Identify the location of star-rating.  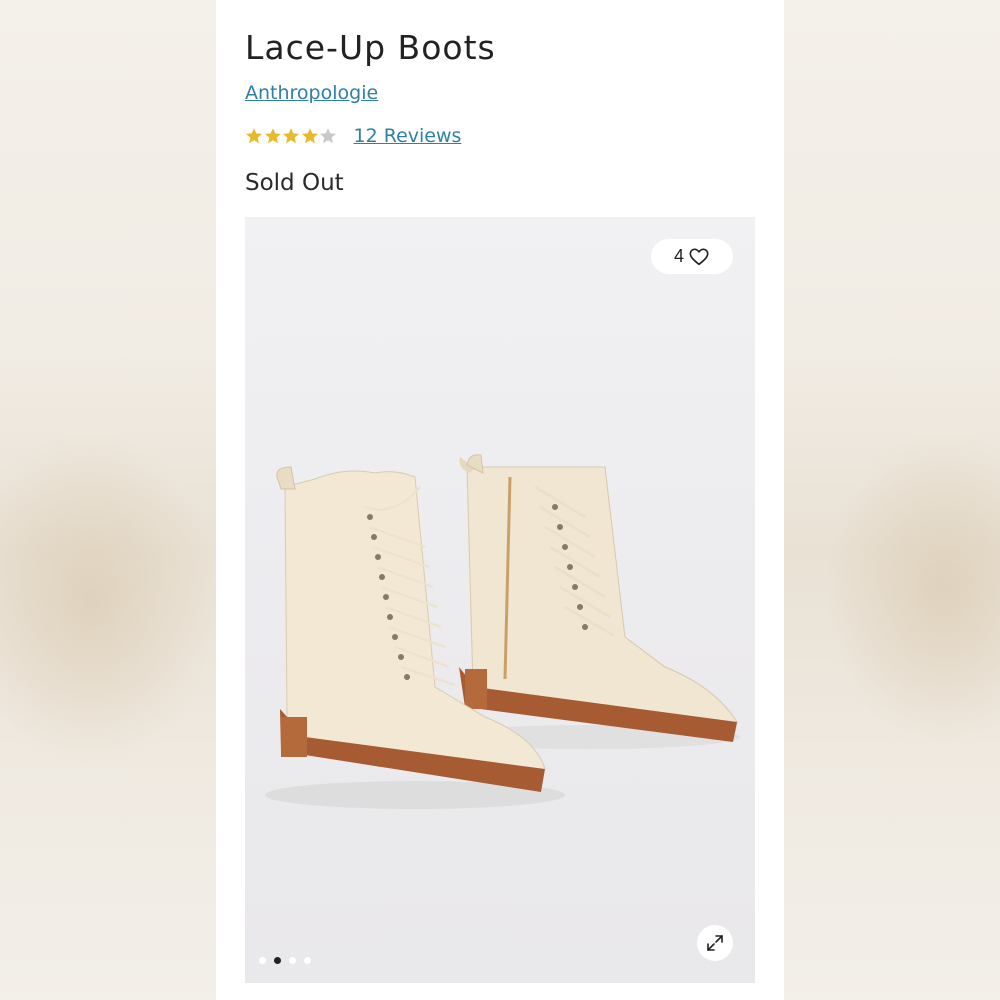
(291, 136).